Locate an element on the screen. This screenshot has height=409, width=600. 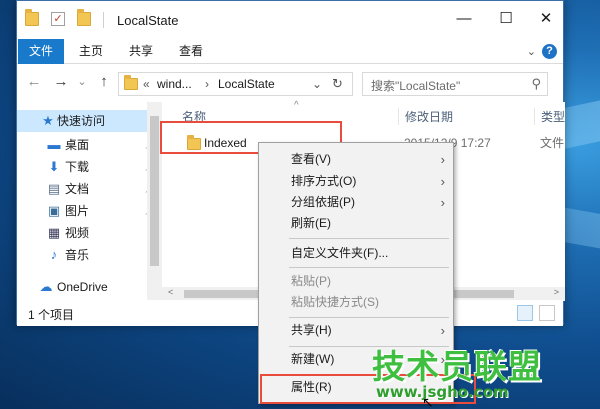
title-bar: ✓ LocalState — ☐ ✕ is located at coordinates (290, 20).